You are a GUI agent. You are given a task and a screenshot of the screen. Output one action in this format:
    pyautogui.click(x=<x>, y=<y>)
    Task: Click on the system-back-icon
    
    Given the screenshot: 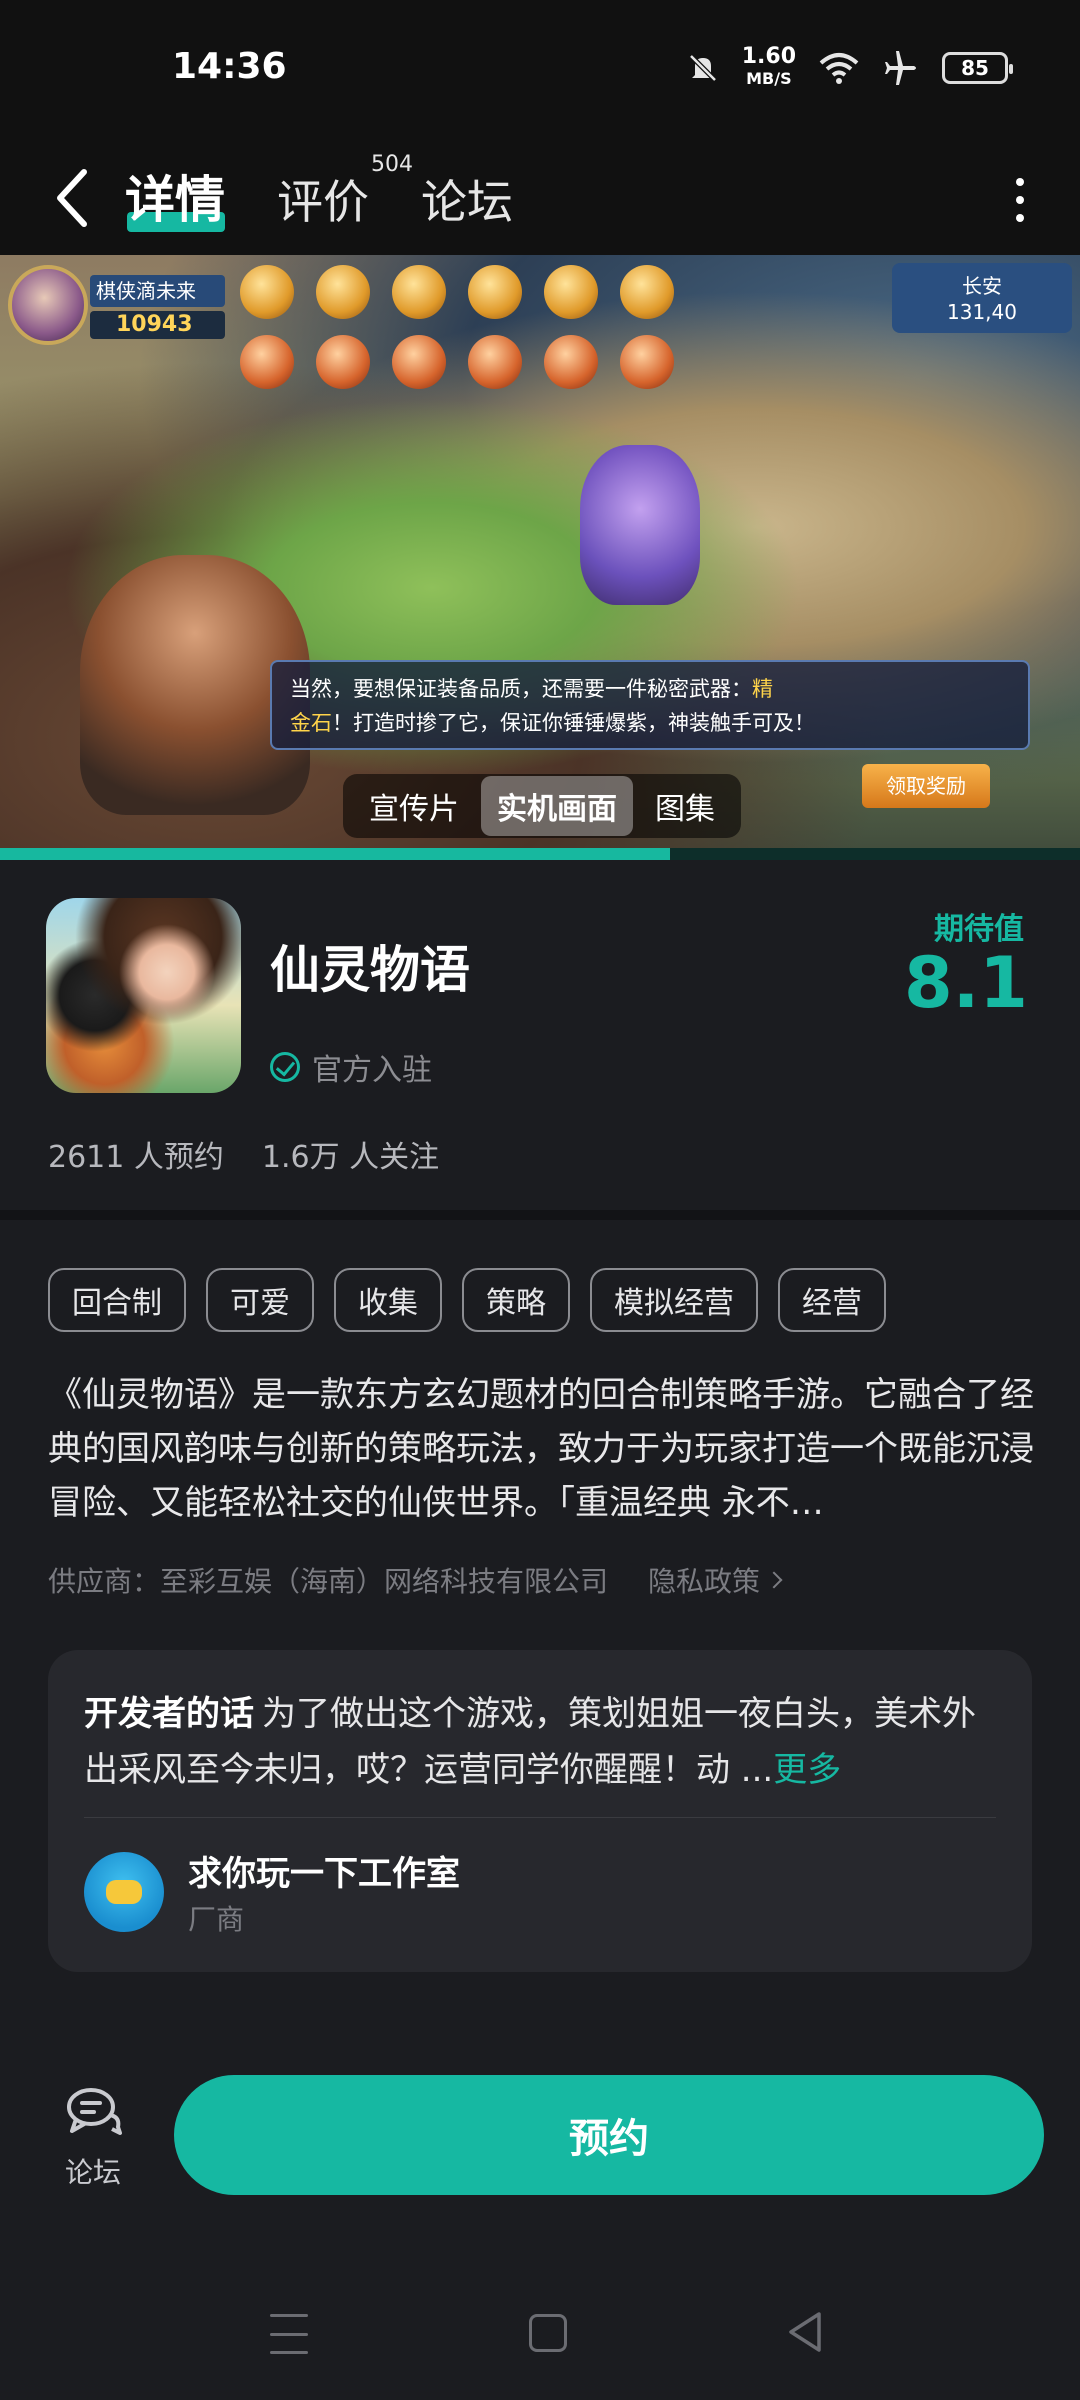 What is the action you would take?
    pyautogui.click(x=805, y=2332)
    